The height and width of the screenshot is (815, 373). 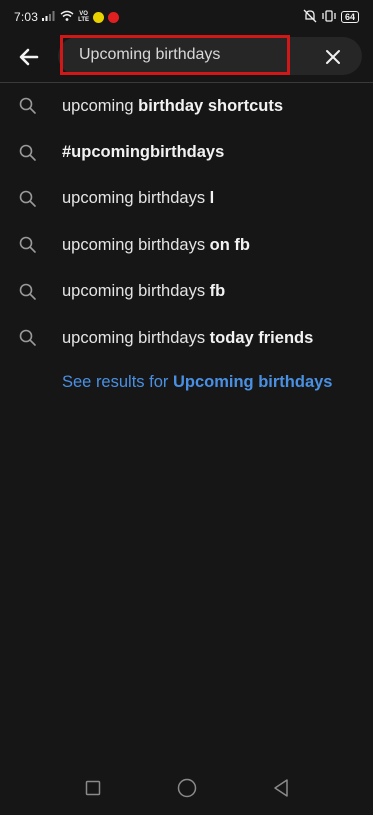 I want to click on back-button, so click(x=29, y=57).